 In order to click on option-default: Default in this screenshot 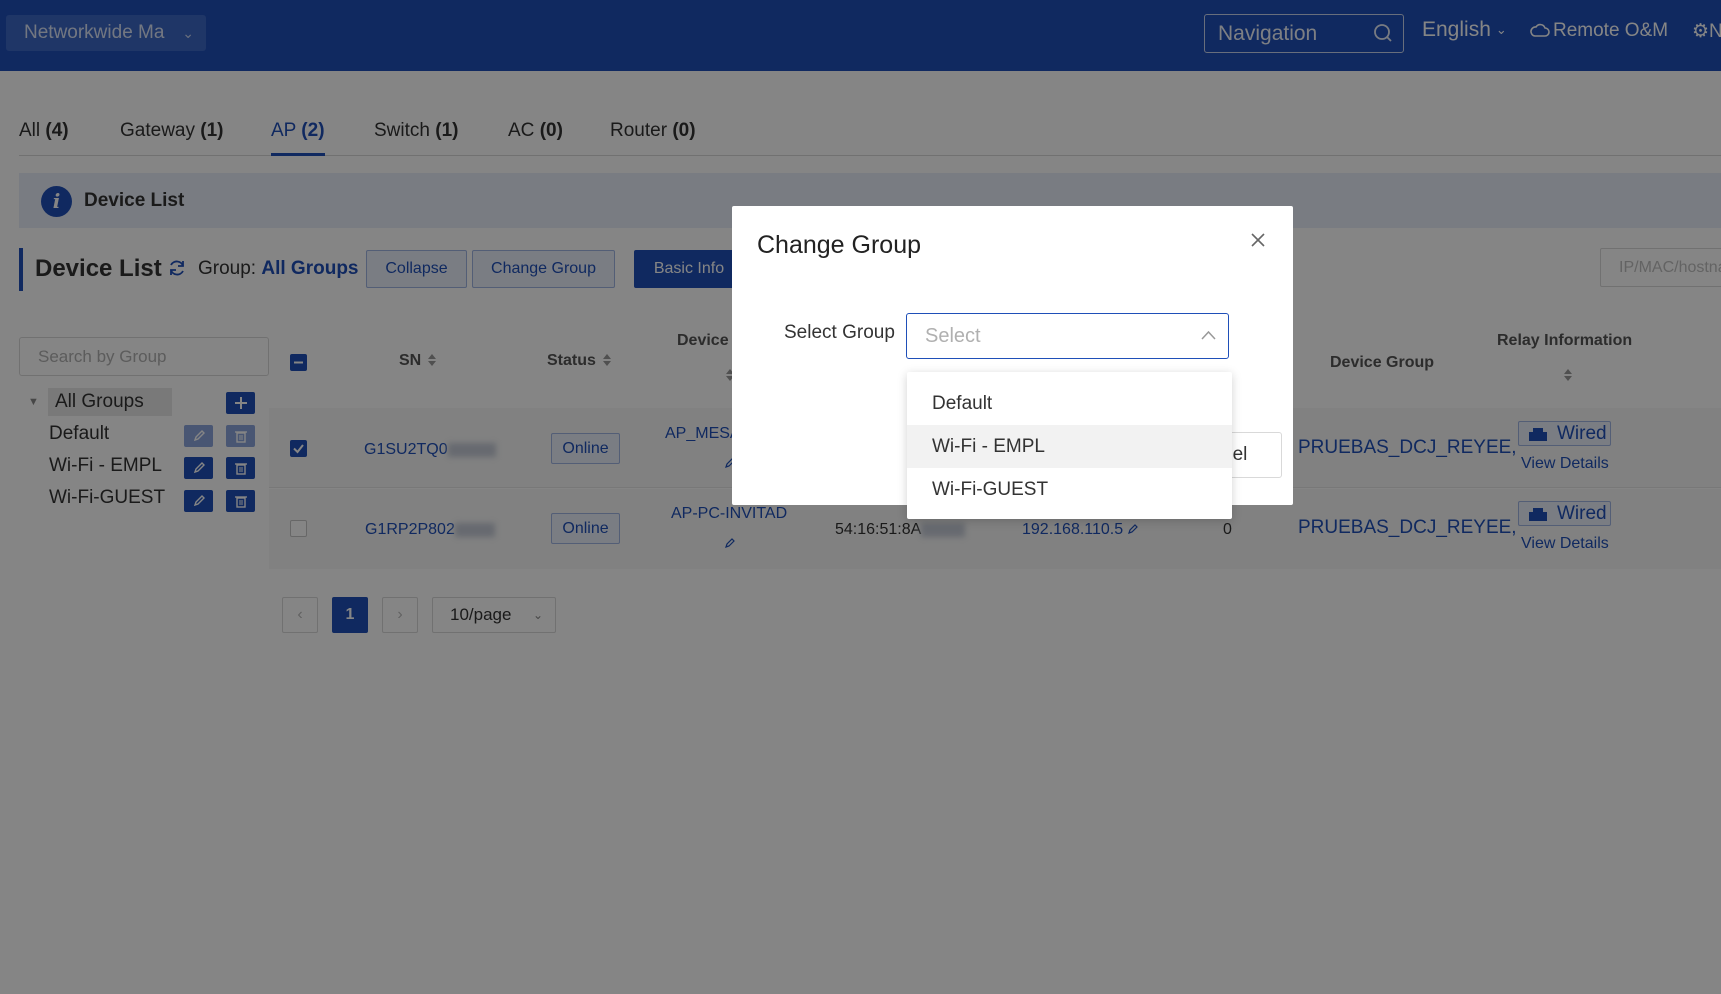, I will do `click(1069, 403)`.